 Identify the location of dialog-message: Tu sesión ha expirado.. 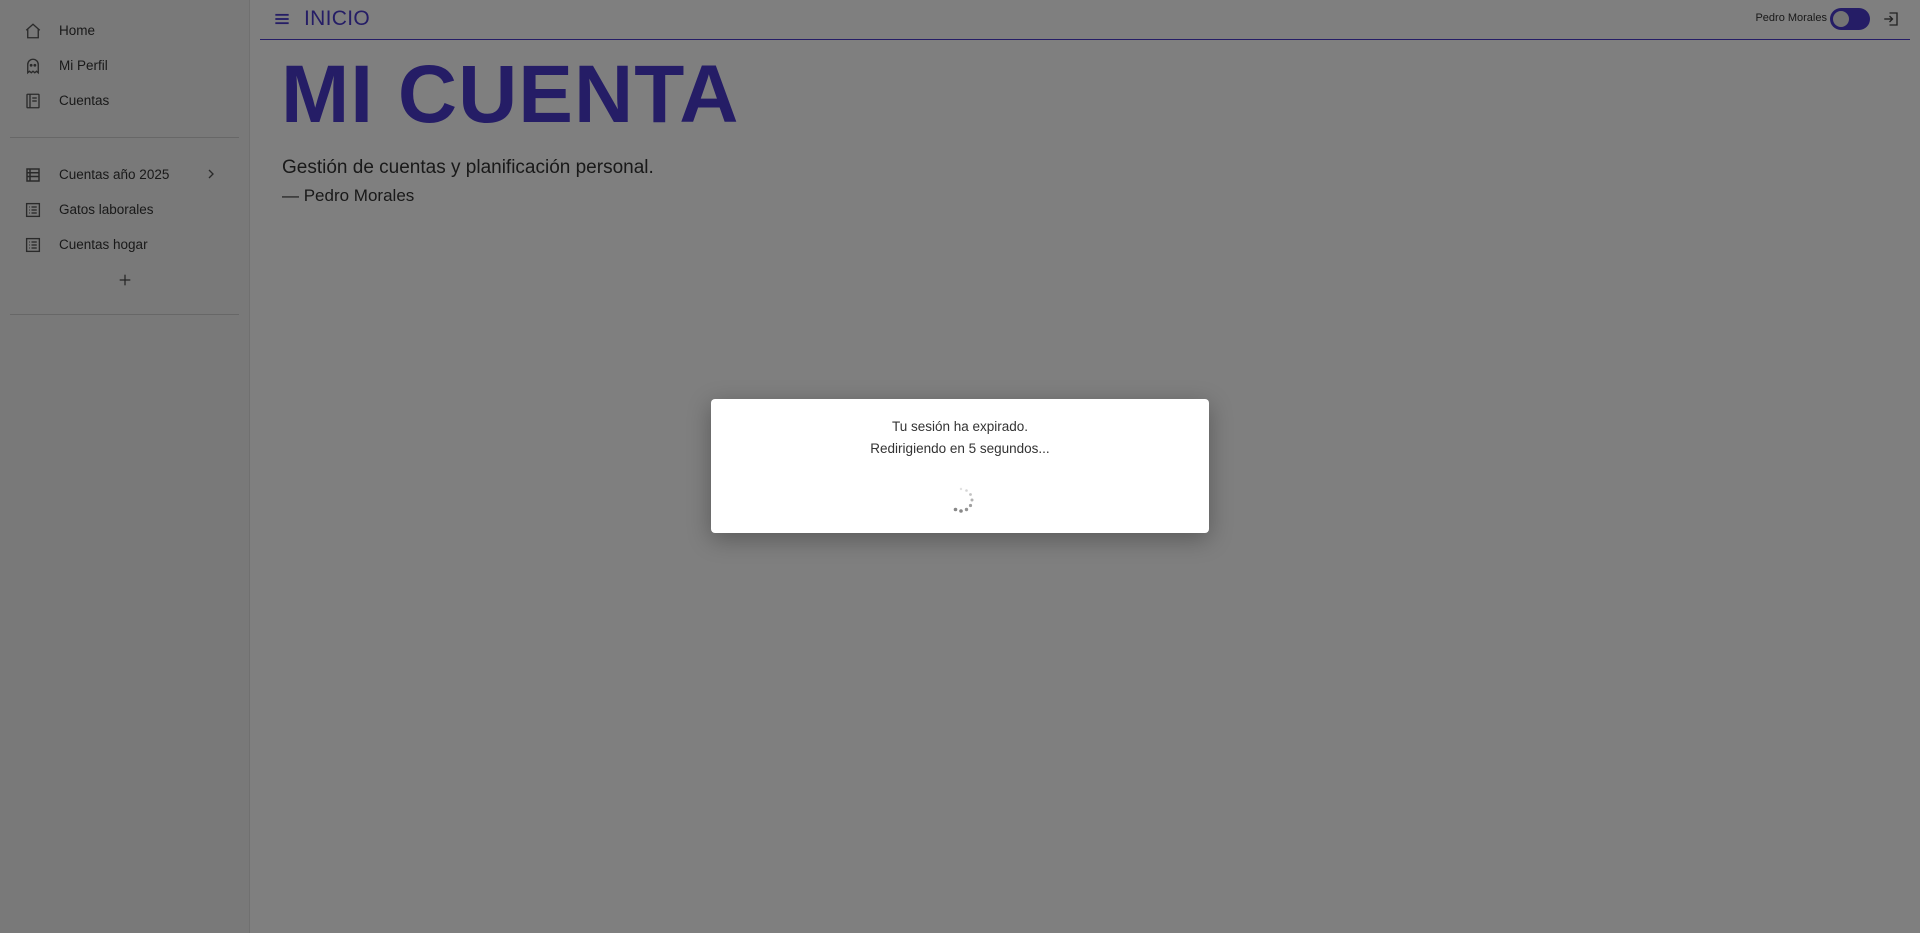
(960, 426).